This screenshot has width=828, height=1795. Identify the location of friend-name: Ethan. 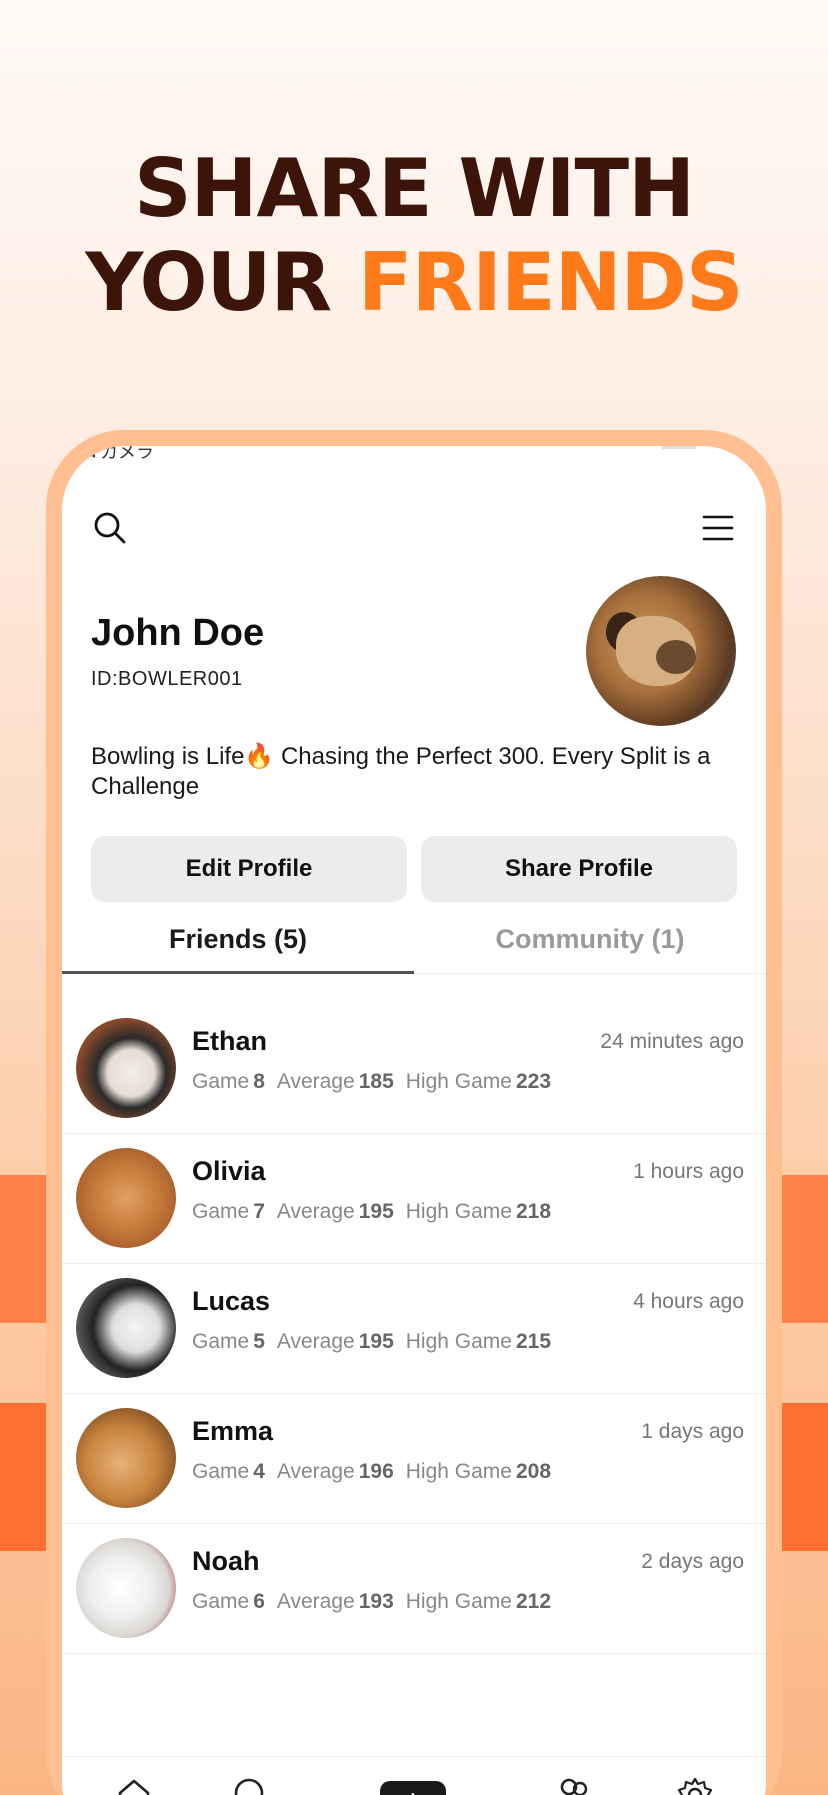
(230, 1041).